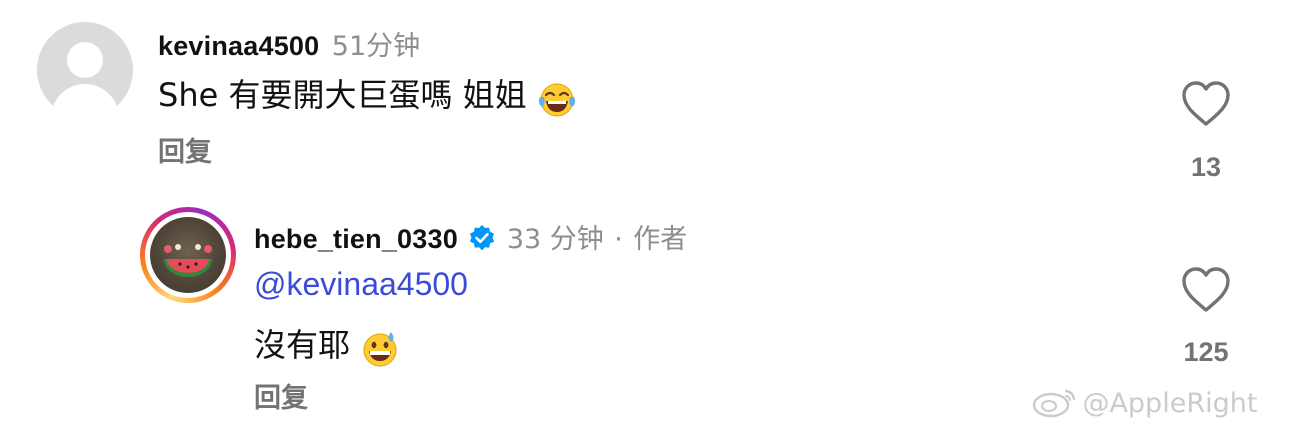 The width and height of the screenshot is (1290, 436). I want to click on comment-time: 51分钟, so click(376, 46).